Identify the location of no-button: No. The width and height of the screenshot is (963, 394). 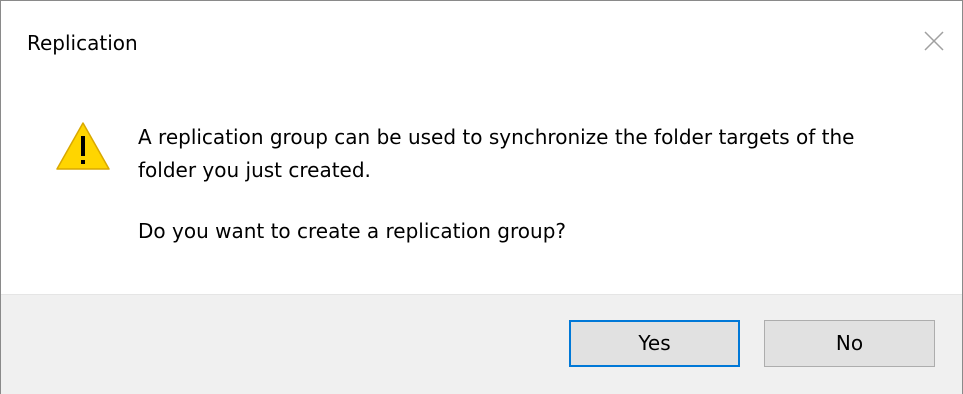
(849, 343).